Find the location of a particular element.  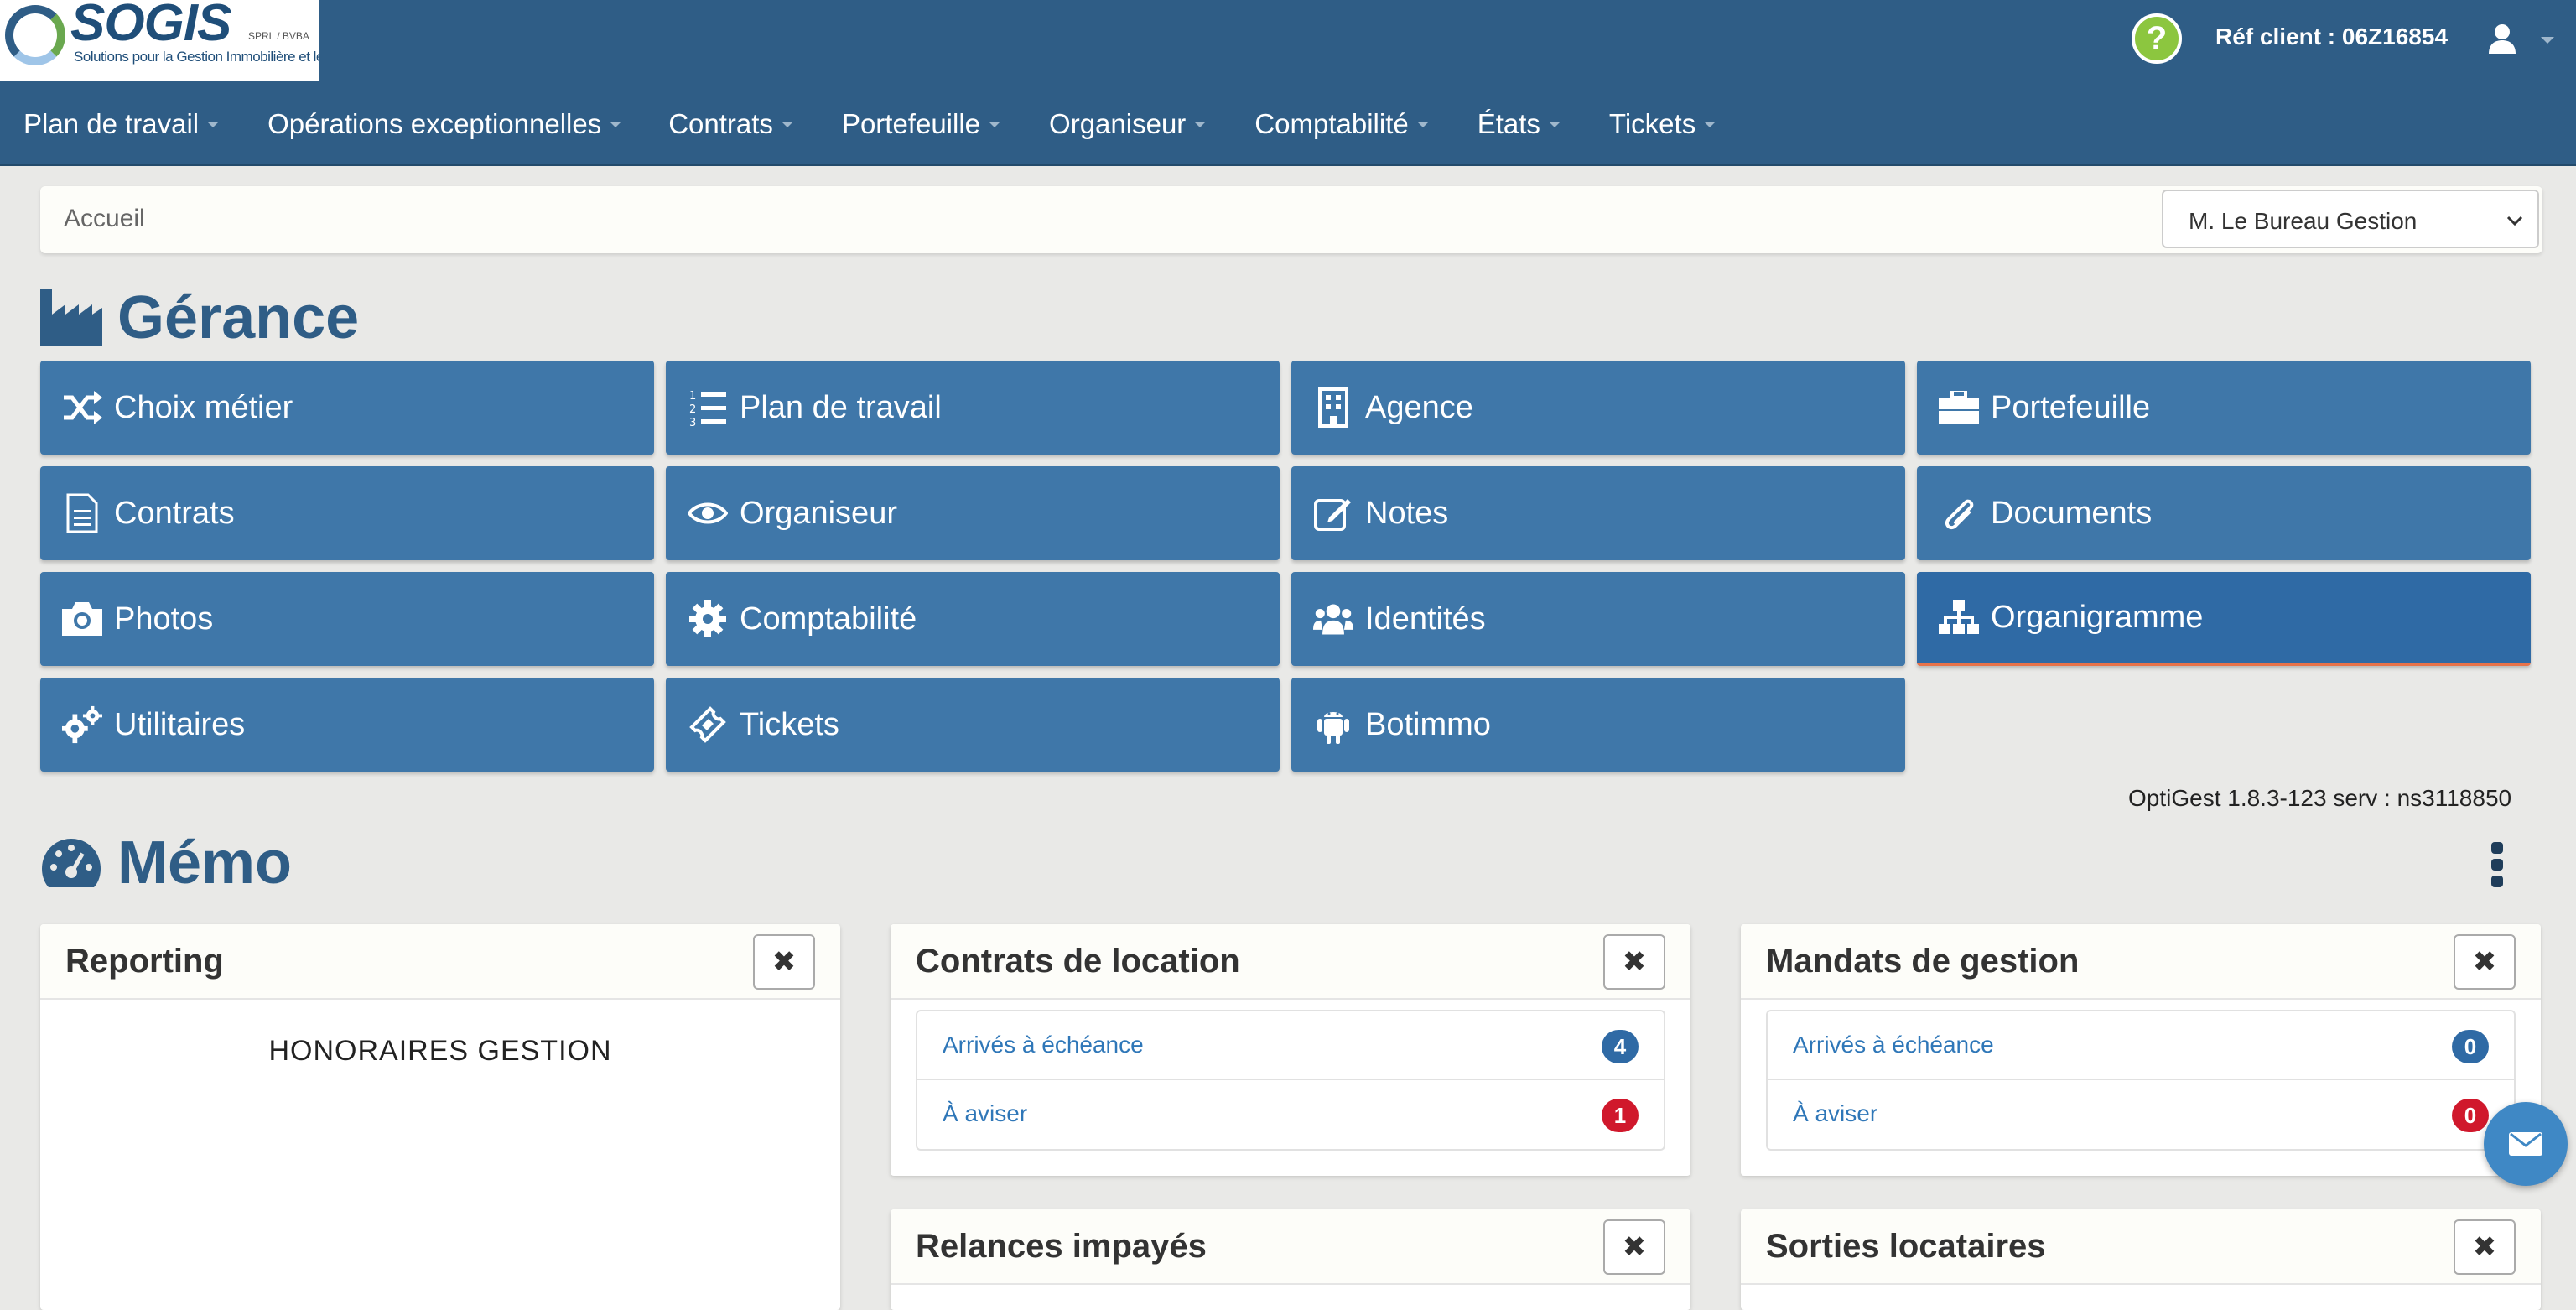

logo-text: SOGIS is located at coordinates (150, 26).